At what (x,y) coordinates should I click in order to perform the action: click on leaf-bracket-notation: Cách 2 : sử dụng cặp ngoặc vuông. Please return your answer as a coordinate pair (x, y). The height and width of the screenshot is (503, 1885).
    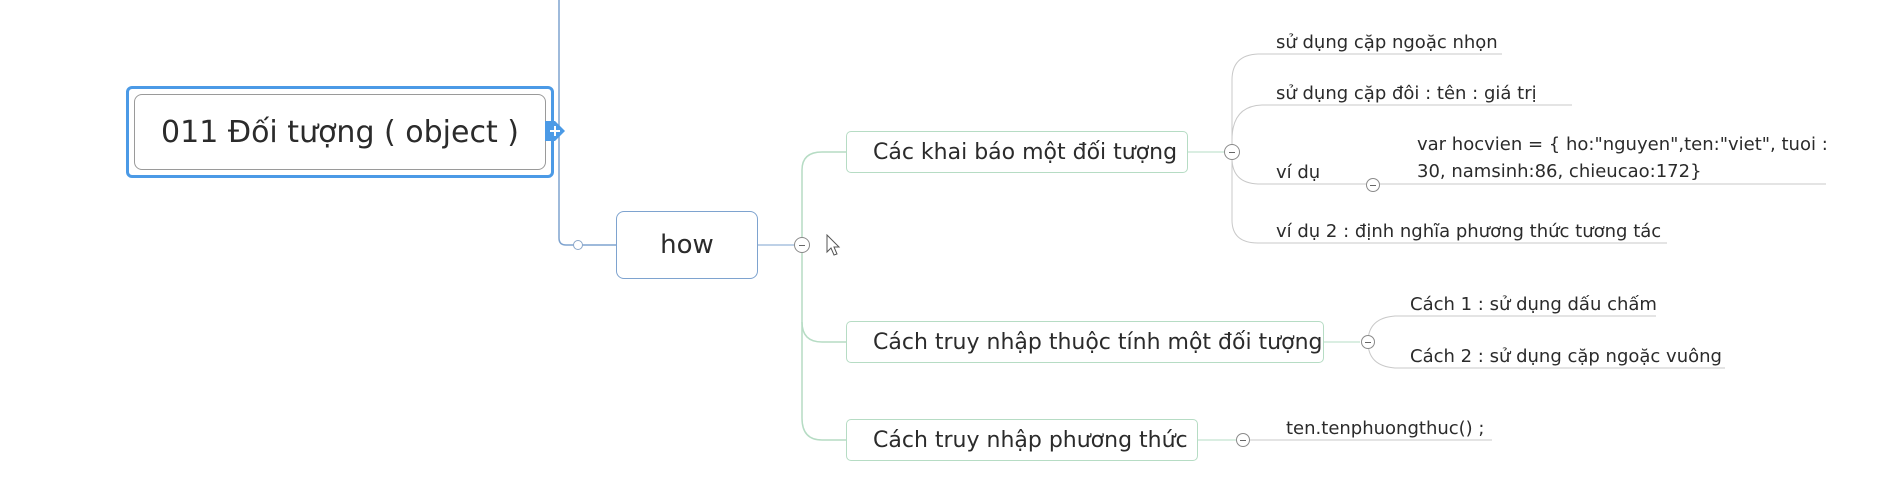
    Looking at the image, I should click on (1566, 357).